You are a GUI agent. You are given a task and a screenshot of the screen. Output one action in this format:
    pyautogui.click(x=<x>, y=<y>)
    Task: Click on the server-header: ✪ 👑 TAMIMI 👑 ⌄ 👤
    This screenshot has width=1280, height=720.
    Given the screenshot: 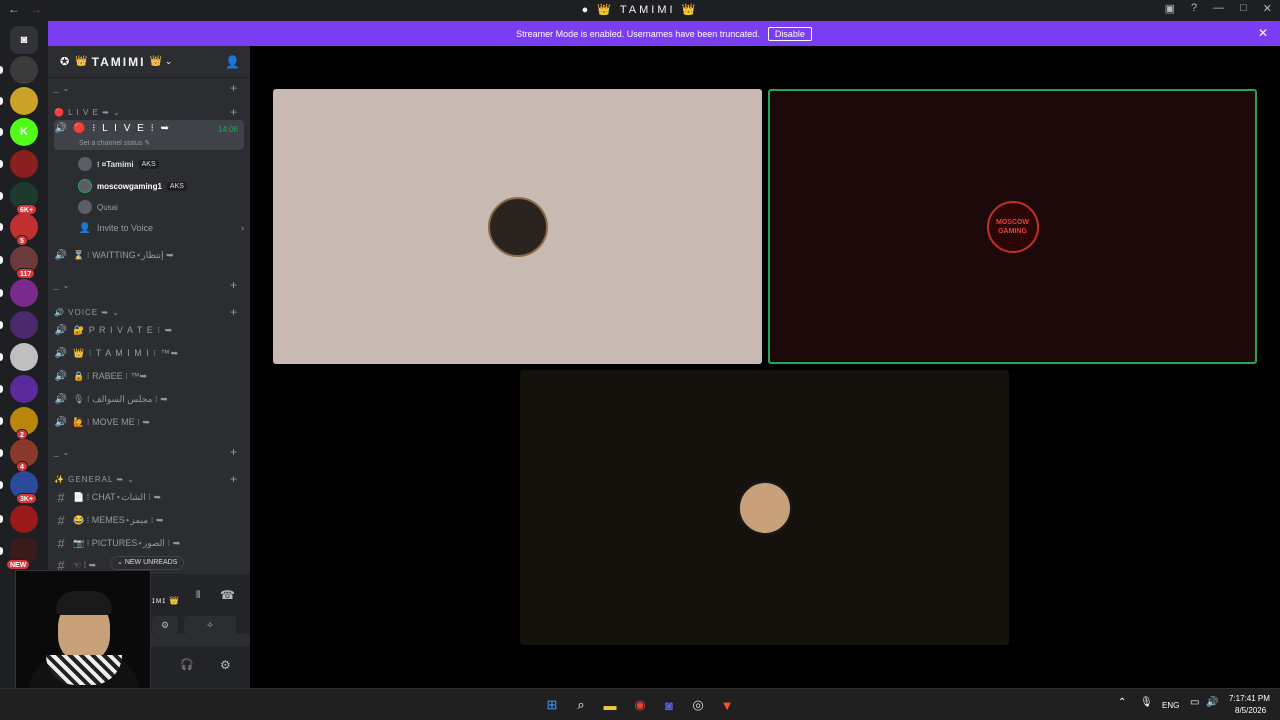 What is the action you would take?
    pyautogui.click(x=149, y=62)
    